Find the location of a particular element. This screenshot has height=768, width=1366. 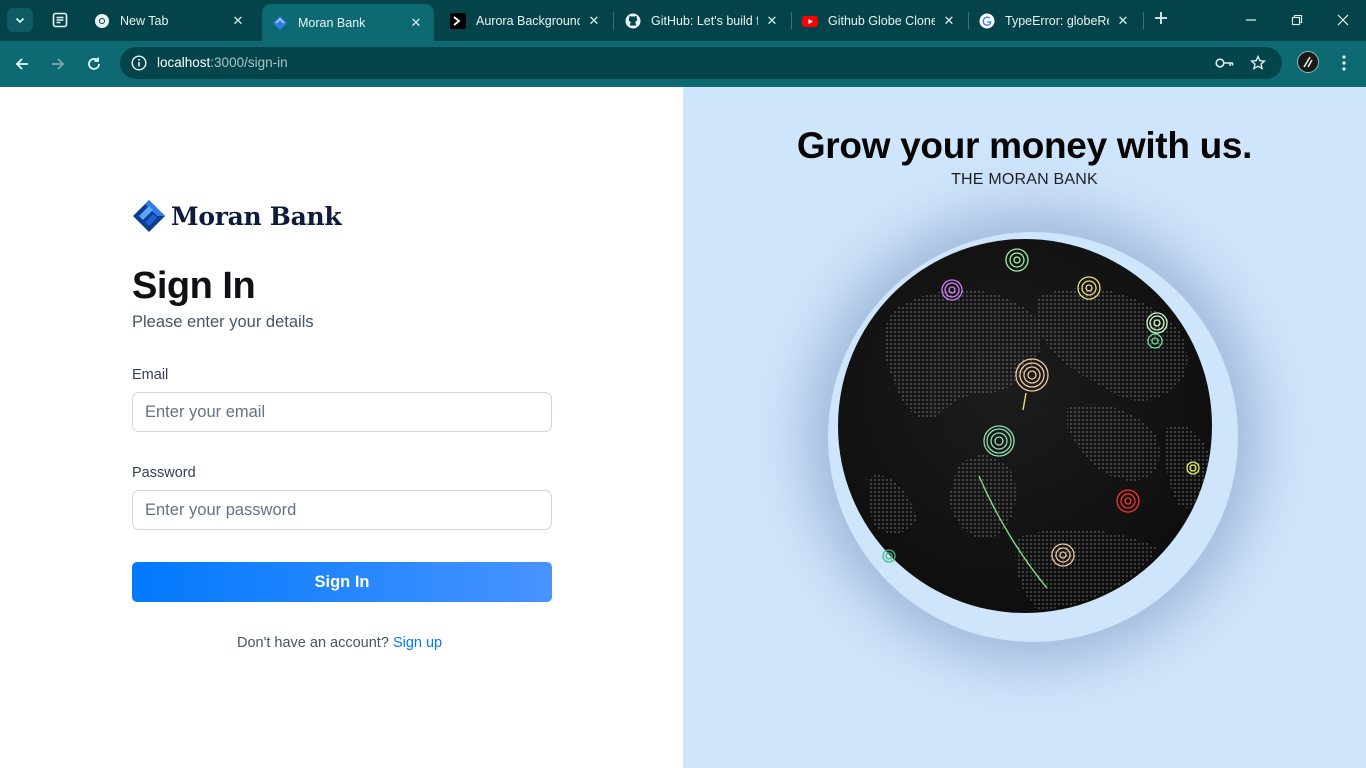

site-info-button is located at coordinates (139, 63).